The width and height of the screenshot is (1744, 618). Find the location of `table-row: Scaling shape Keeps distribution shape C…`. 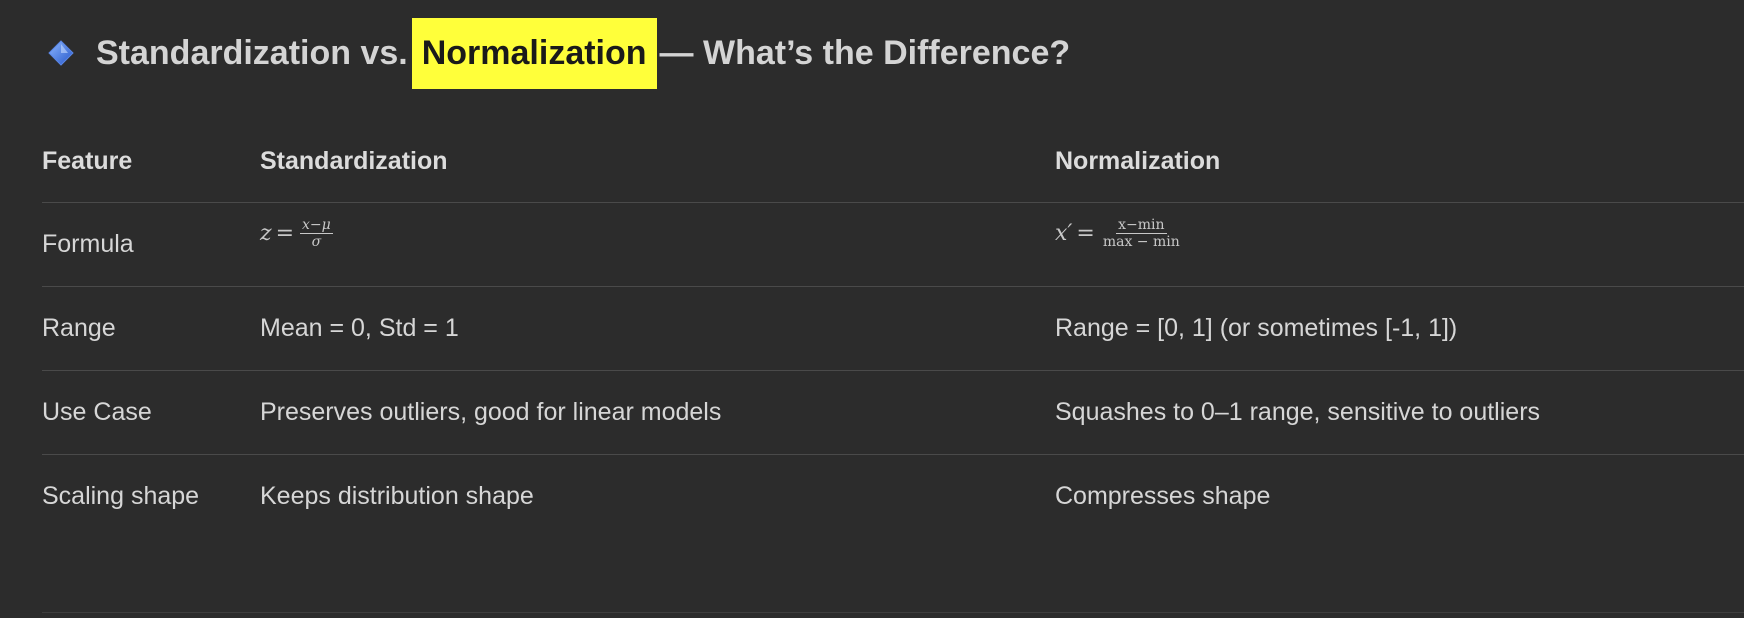

table-row: Scaling shape Keeps distribution shape C… is located at coordinates (893, 497).